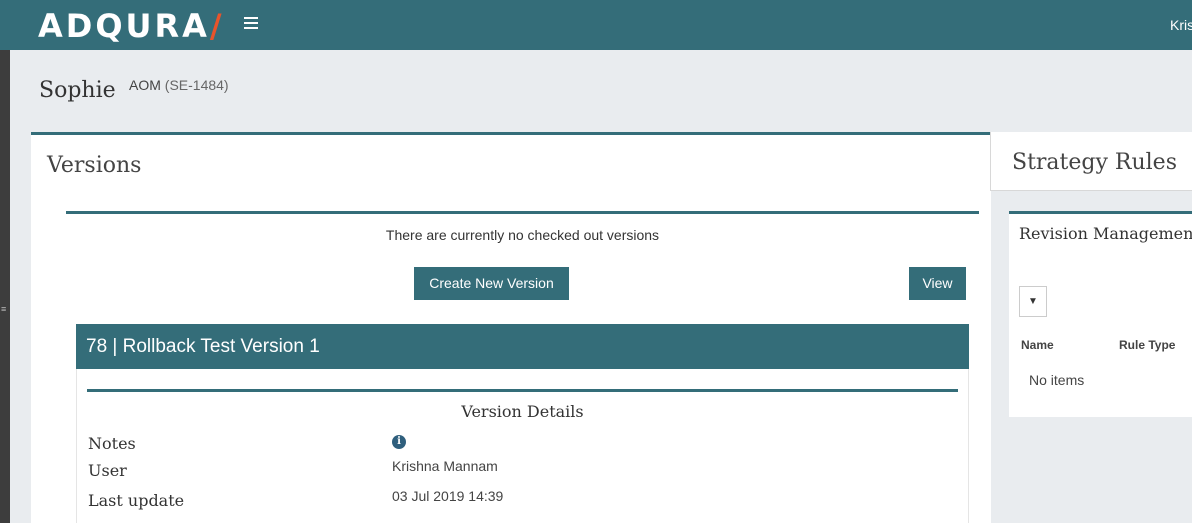  What do you see at coordinates (399, 442) in the screenshot?
I see `info-icon: i` at bounding box center [399, 442].